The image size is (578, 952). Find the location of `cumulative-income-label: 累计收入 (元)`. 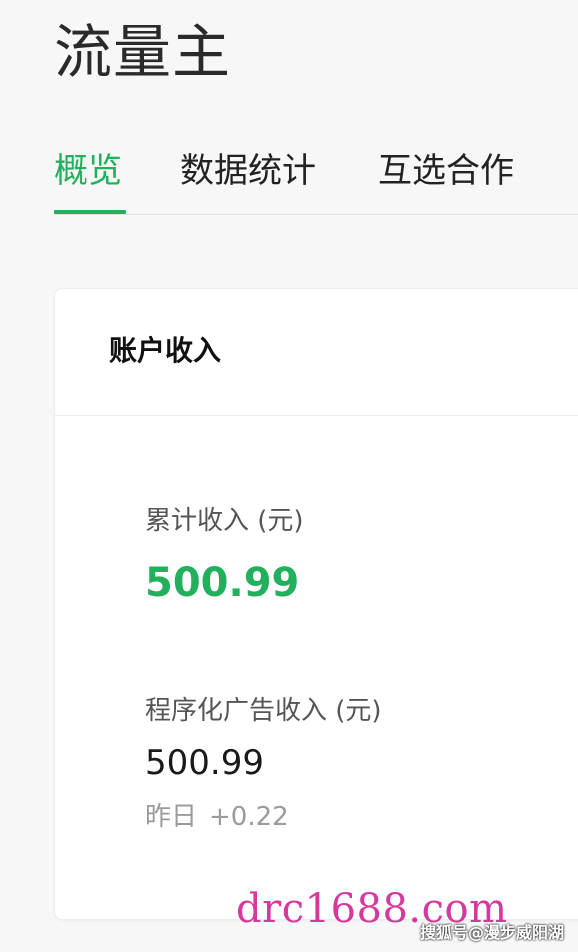

cumulative-income-label: 累计收入 (元) is located at coordinates (224, 521).